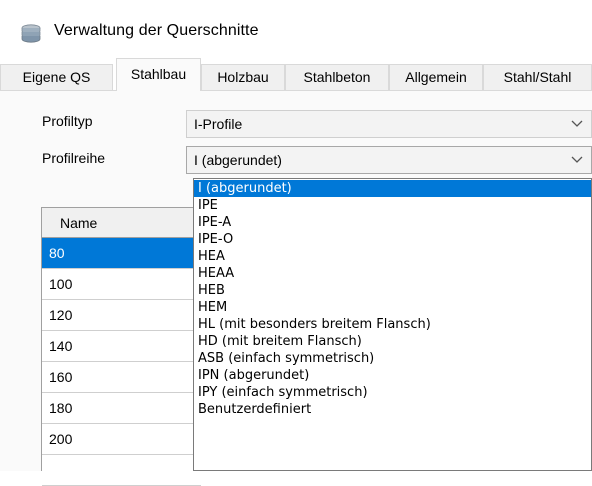 The width and height of the screenshot is (592, 486). Describe the element at coordinates (61, 284) in the screenshot. I see `table-cell: 100` at that location.